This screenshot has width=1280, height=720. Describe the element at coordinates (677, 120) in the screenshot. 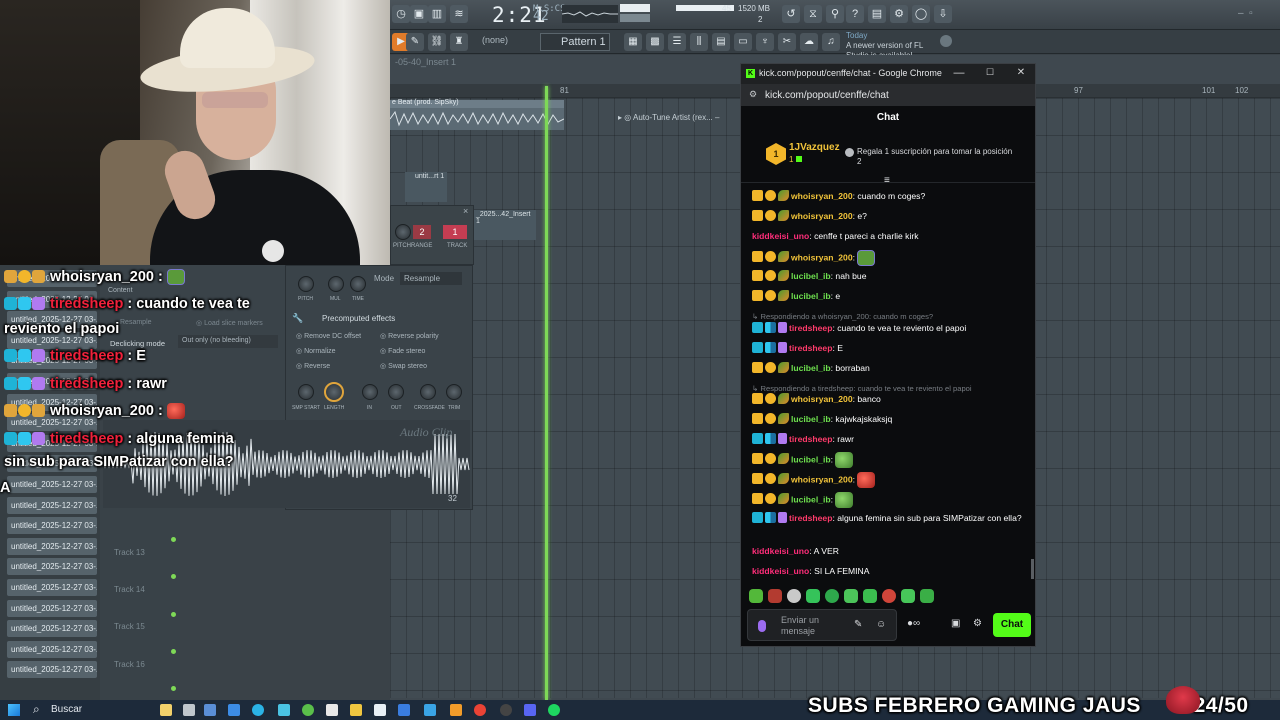

I see `autotune-plugin-tab: ▸ ◎ Auto-Tune Artist (rex... –` at that location.